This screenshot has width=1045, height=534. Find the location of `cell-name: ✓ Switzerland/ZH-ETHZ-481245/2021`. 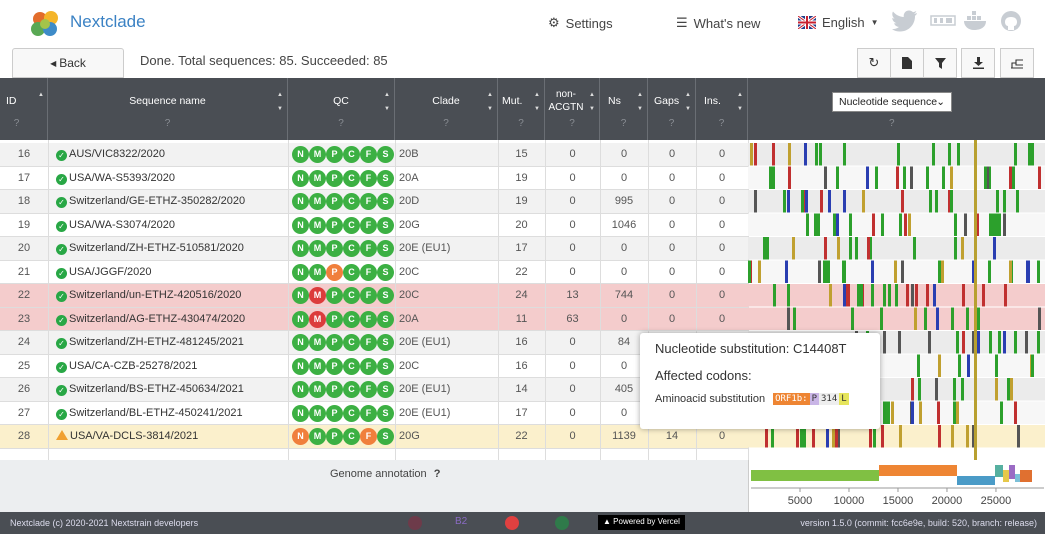

cell-name: ✓ Switzerland/ZH-ETHZ-481245/2021 is located at coordinates (170, 342).